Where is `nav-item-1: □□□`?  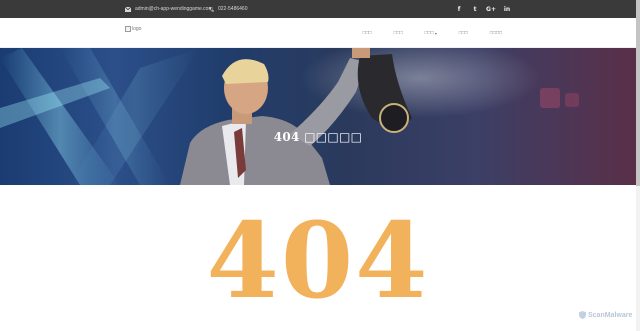
nav-item-1: □□□ is located at coordinates (367, 33).